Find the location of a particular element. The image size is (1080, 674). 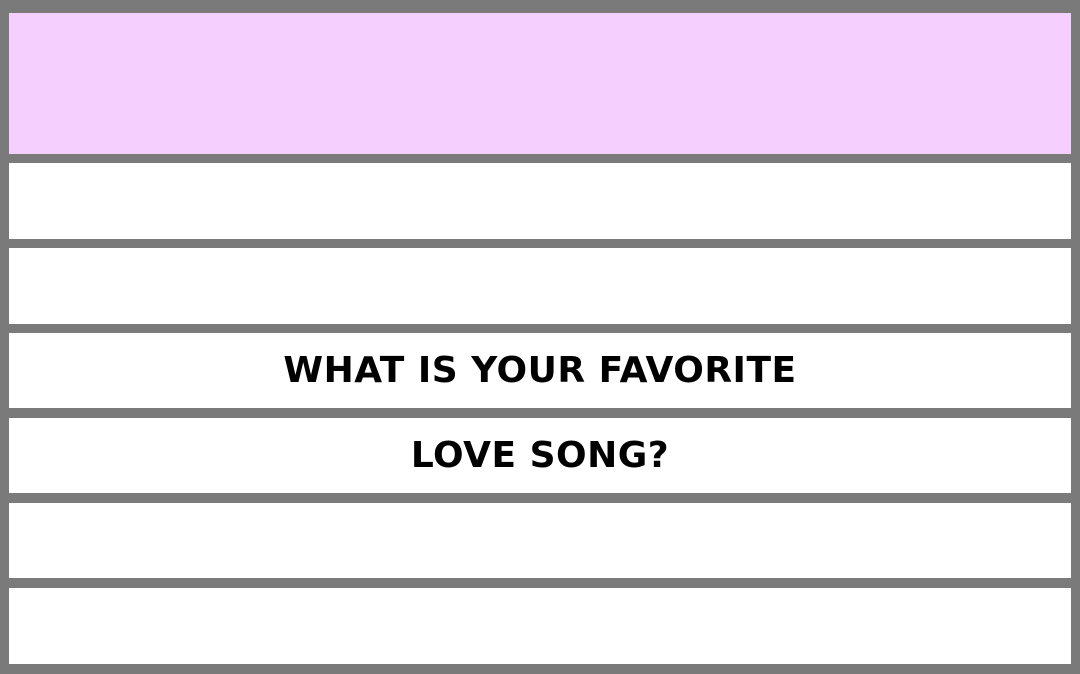

ruled-row: WHAT IS YOUR FAVORITE is located at coordinates (540, 370).